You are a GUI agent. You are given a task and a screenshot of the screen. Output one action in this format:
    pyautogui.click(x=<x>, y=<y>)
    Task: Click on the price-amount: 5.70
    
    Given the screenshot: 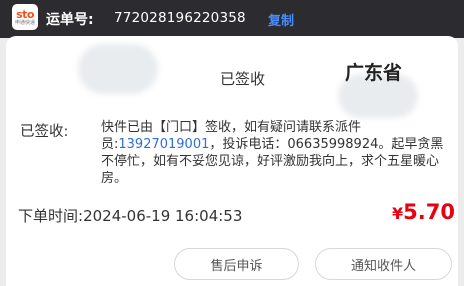 What is the action you would take?
    pyautogui.click(x=429, y=212)
    